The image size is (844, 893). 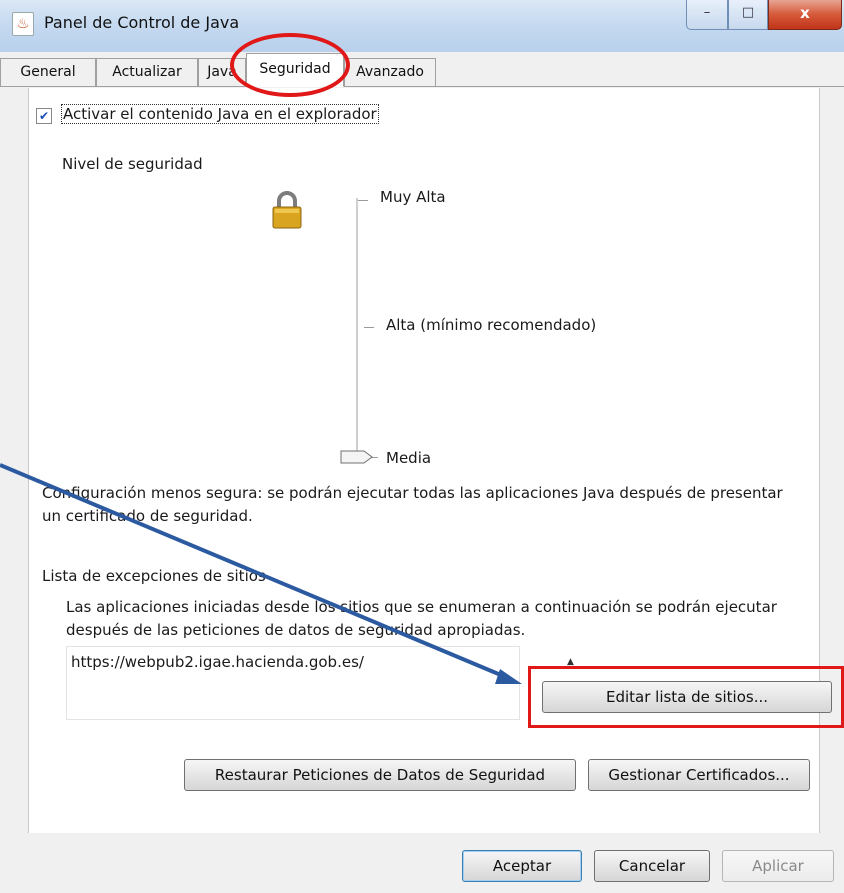 I want to click on annotation-circle, so click(x=290, y=65).